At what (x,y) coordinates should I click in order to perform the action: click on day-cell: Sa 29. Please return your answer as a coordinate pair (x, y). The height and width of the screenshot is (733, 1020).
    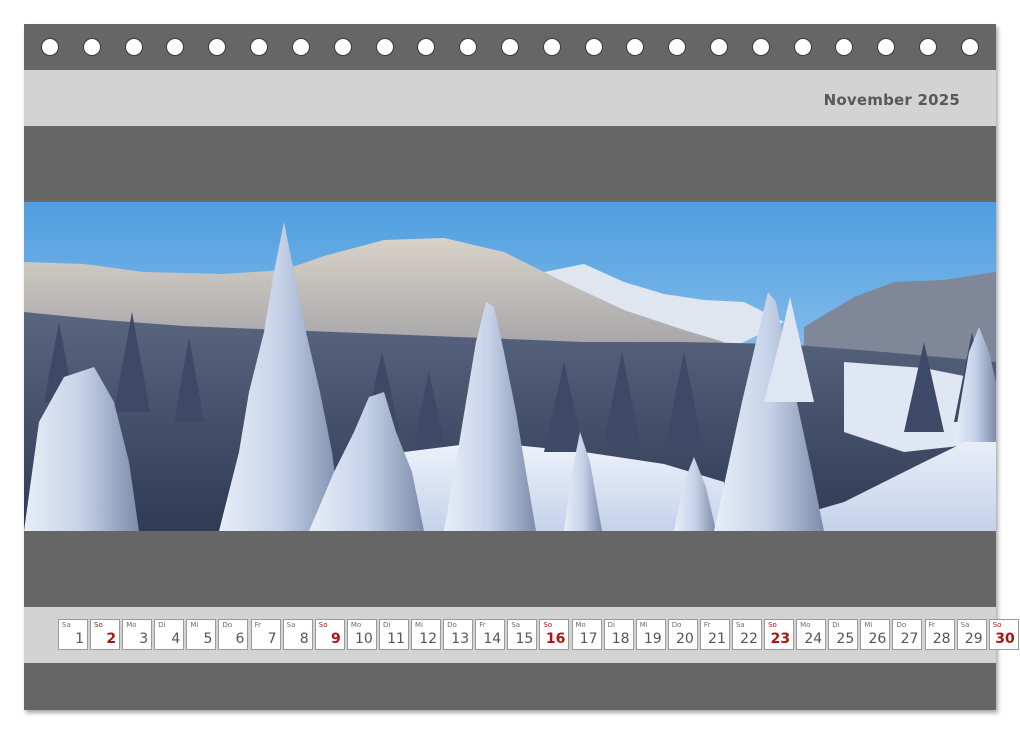
    Looking at the image, I should click on (971, 634).